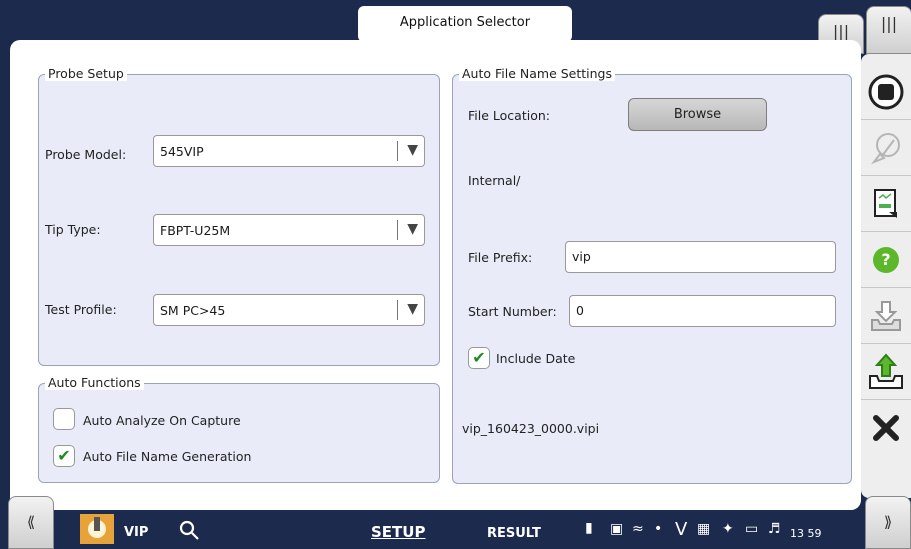 This screenshot has height=549, width=911. What do you see at coordinates (681, 529) in the screenshot?
I see `v-status-label: V` at bounding box center [681, 529].